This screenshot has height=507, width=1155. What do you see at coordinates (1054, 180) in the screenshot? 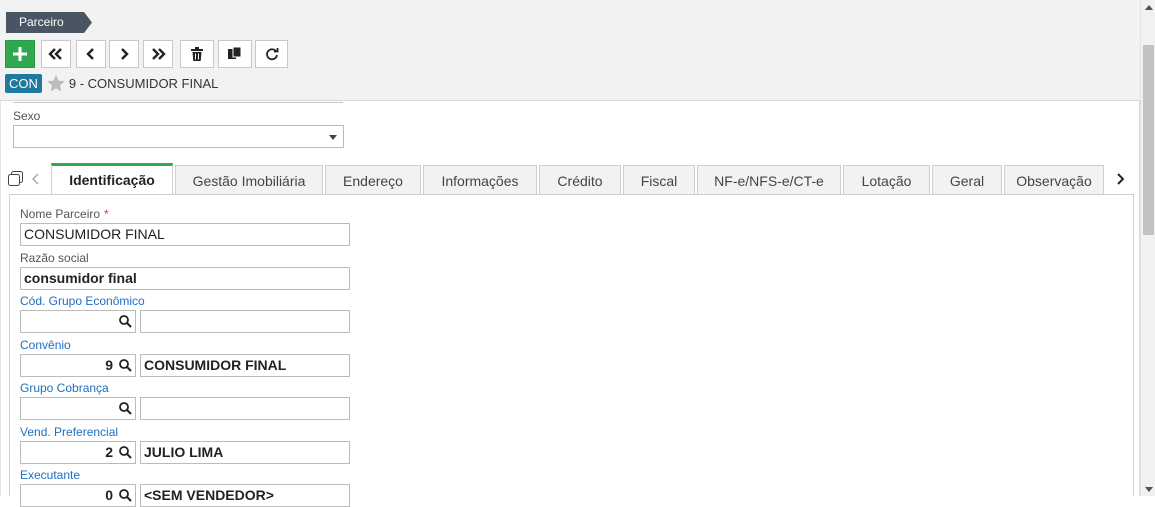
I see `tab-observacao: Observação` at bounding box center [1054, 180].